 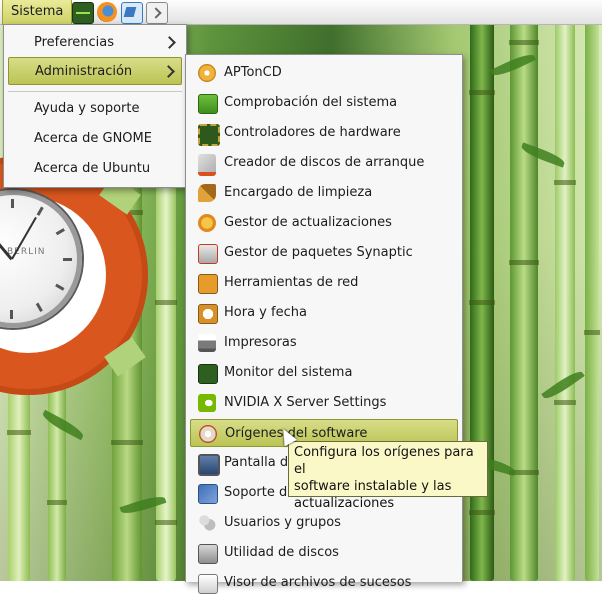 I want to click on admin-item-monitor: Monitor del sistema, so click(x=324, y=373).